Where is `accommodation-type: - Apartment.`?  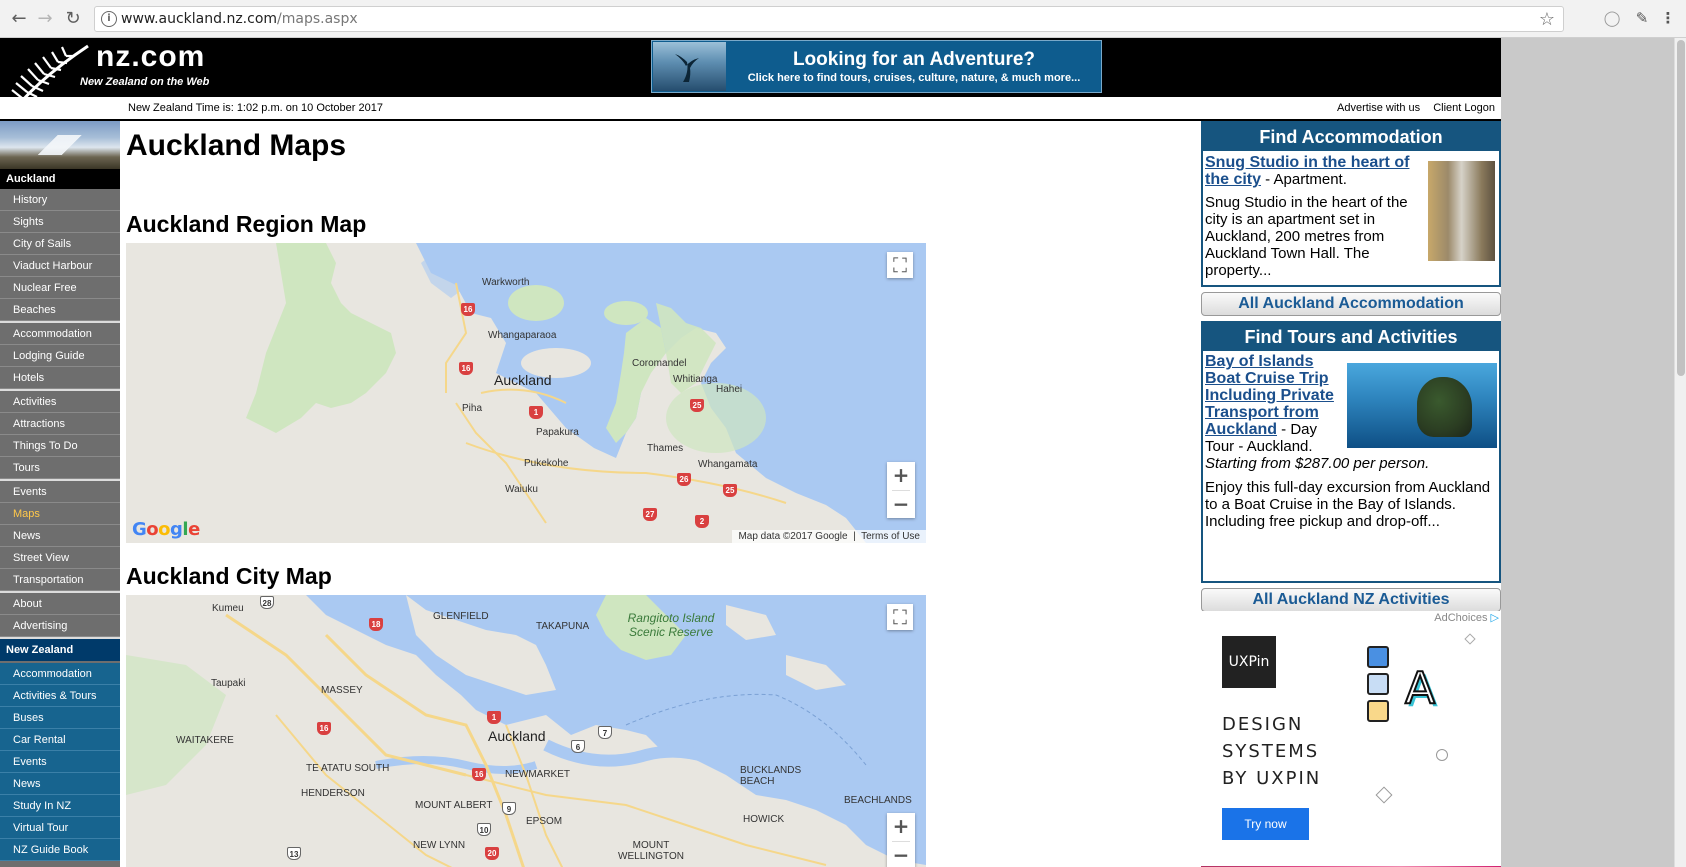
accommodation-type: - Apartment. is located at coordinates (1304, 179).